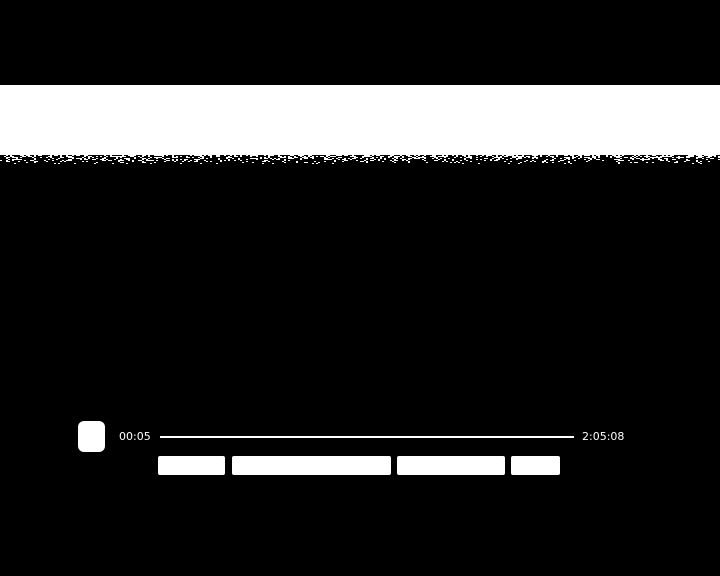  I want to click on total-time: 2:05:08, so click(603, 436).